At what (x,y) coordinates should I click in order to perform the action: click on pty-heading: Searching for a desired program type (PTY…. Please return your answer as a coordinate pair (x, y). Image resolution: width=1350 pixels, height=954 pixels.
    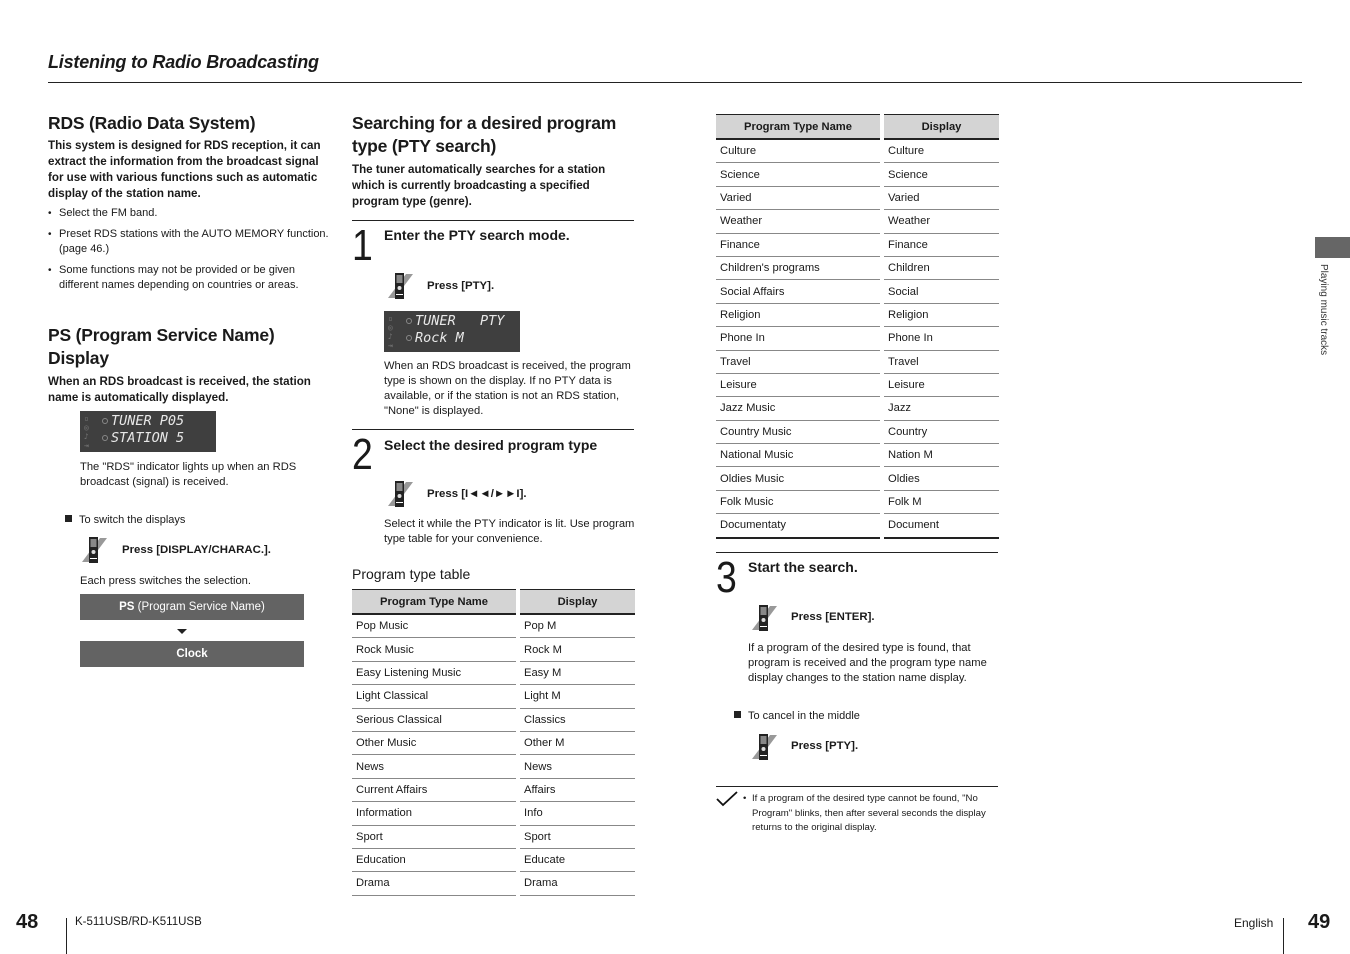
    Looking at the image, I should click on (494, 135).